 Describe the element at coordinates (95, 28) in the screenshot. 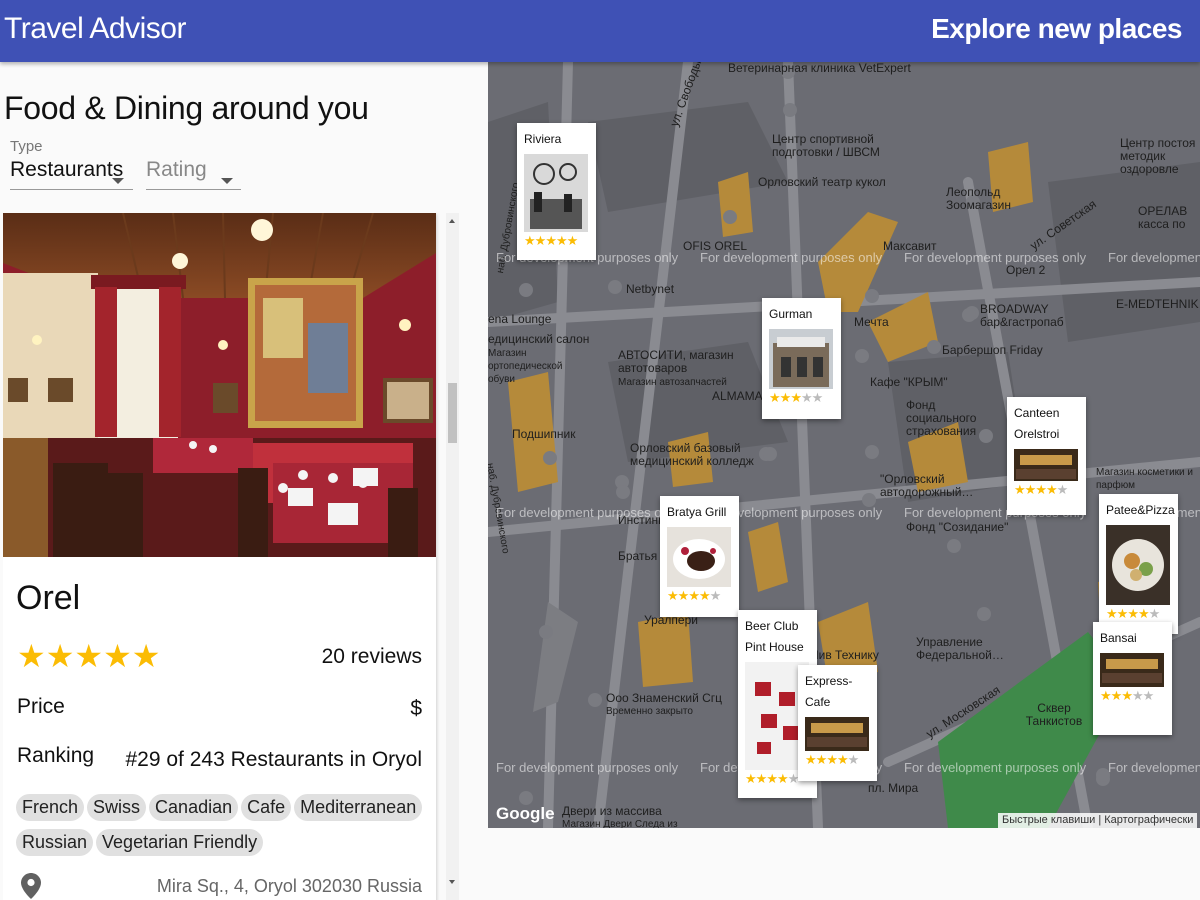

I see `app-title: Travel Advisor` at that location.